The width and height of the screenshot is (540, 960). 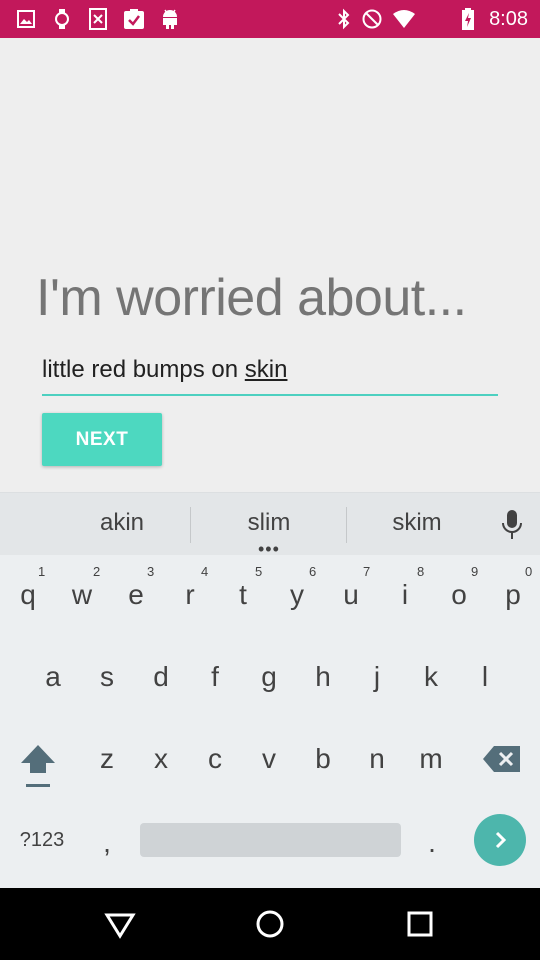 I want to click on key-hint: 4, so click(x=205, y=571).